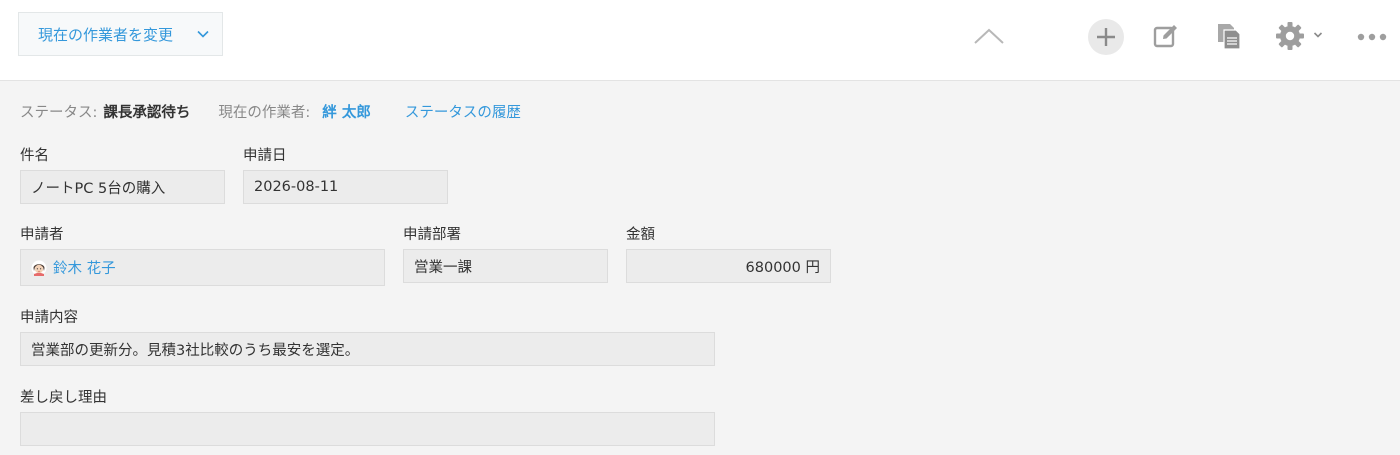  I want to click on current-worker-label: 現在の作業者:, so click(264, 112).